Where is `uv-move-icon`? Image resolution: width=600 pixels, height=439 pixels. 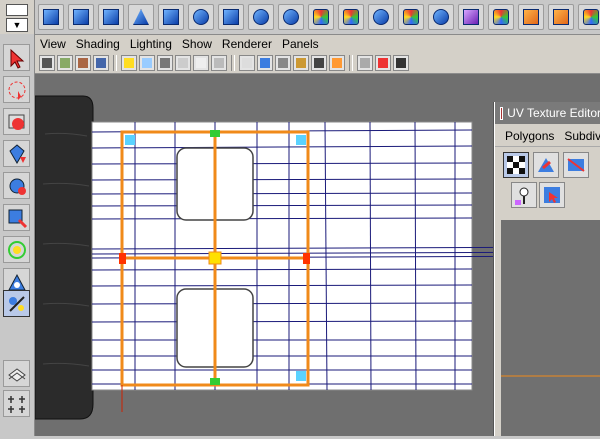
uv-move-icon is located at coordinates (546, 165).